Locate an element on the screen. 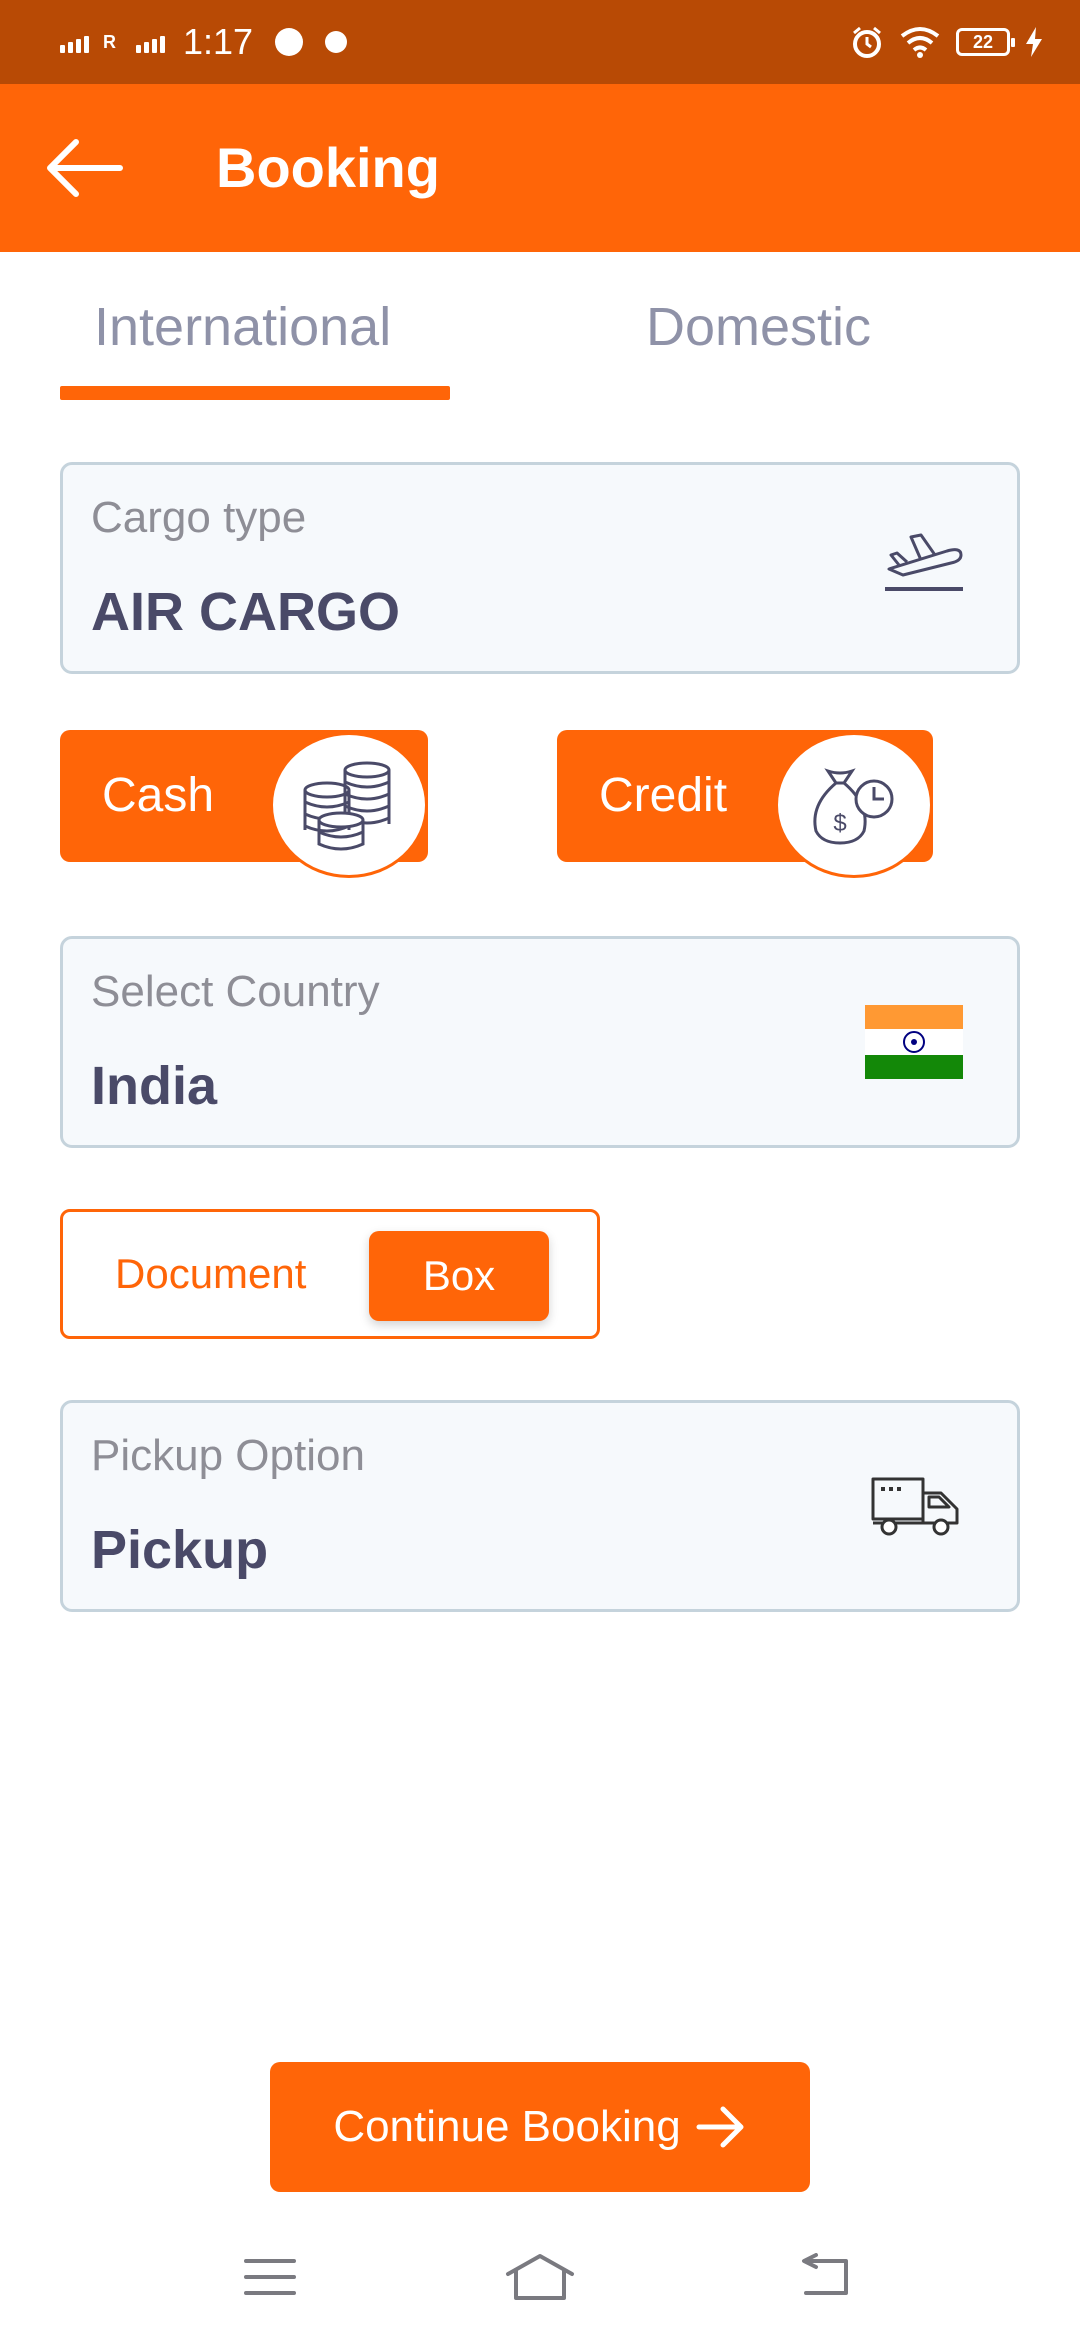 This screenshot has width=1080, height=2340. tab-indicator is located at coordinates (255, 393).